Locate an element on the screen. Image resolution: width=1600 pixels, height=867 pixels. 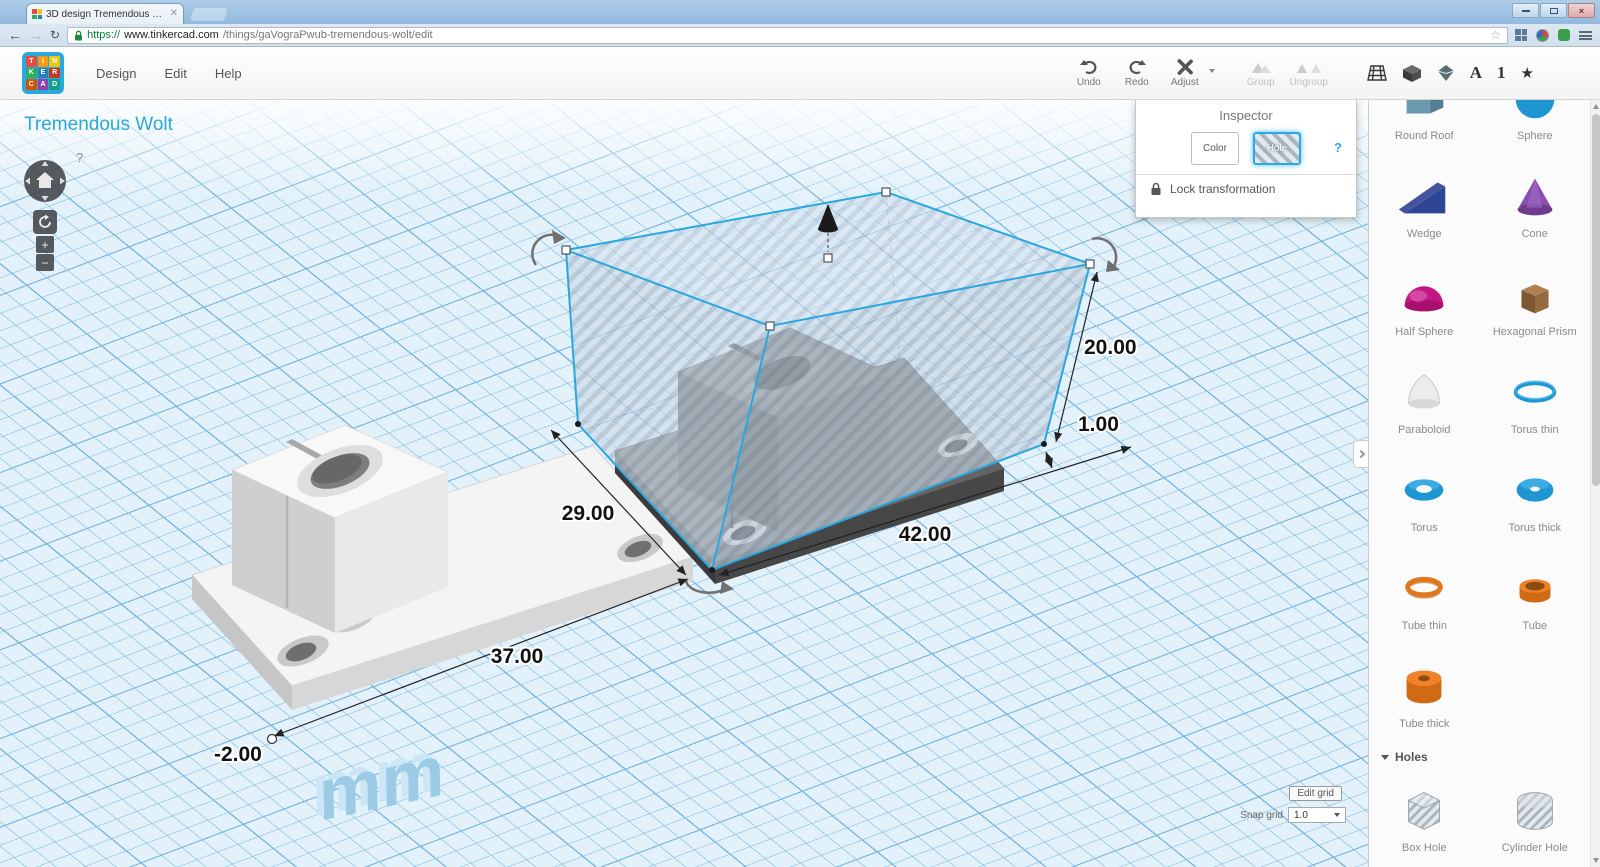
apps-icon is located at coordinates (1521, 35).